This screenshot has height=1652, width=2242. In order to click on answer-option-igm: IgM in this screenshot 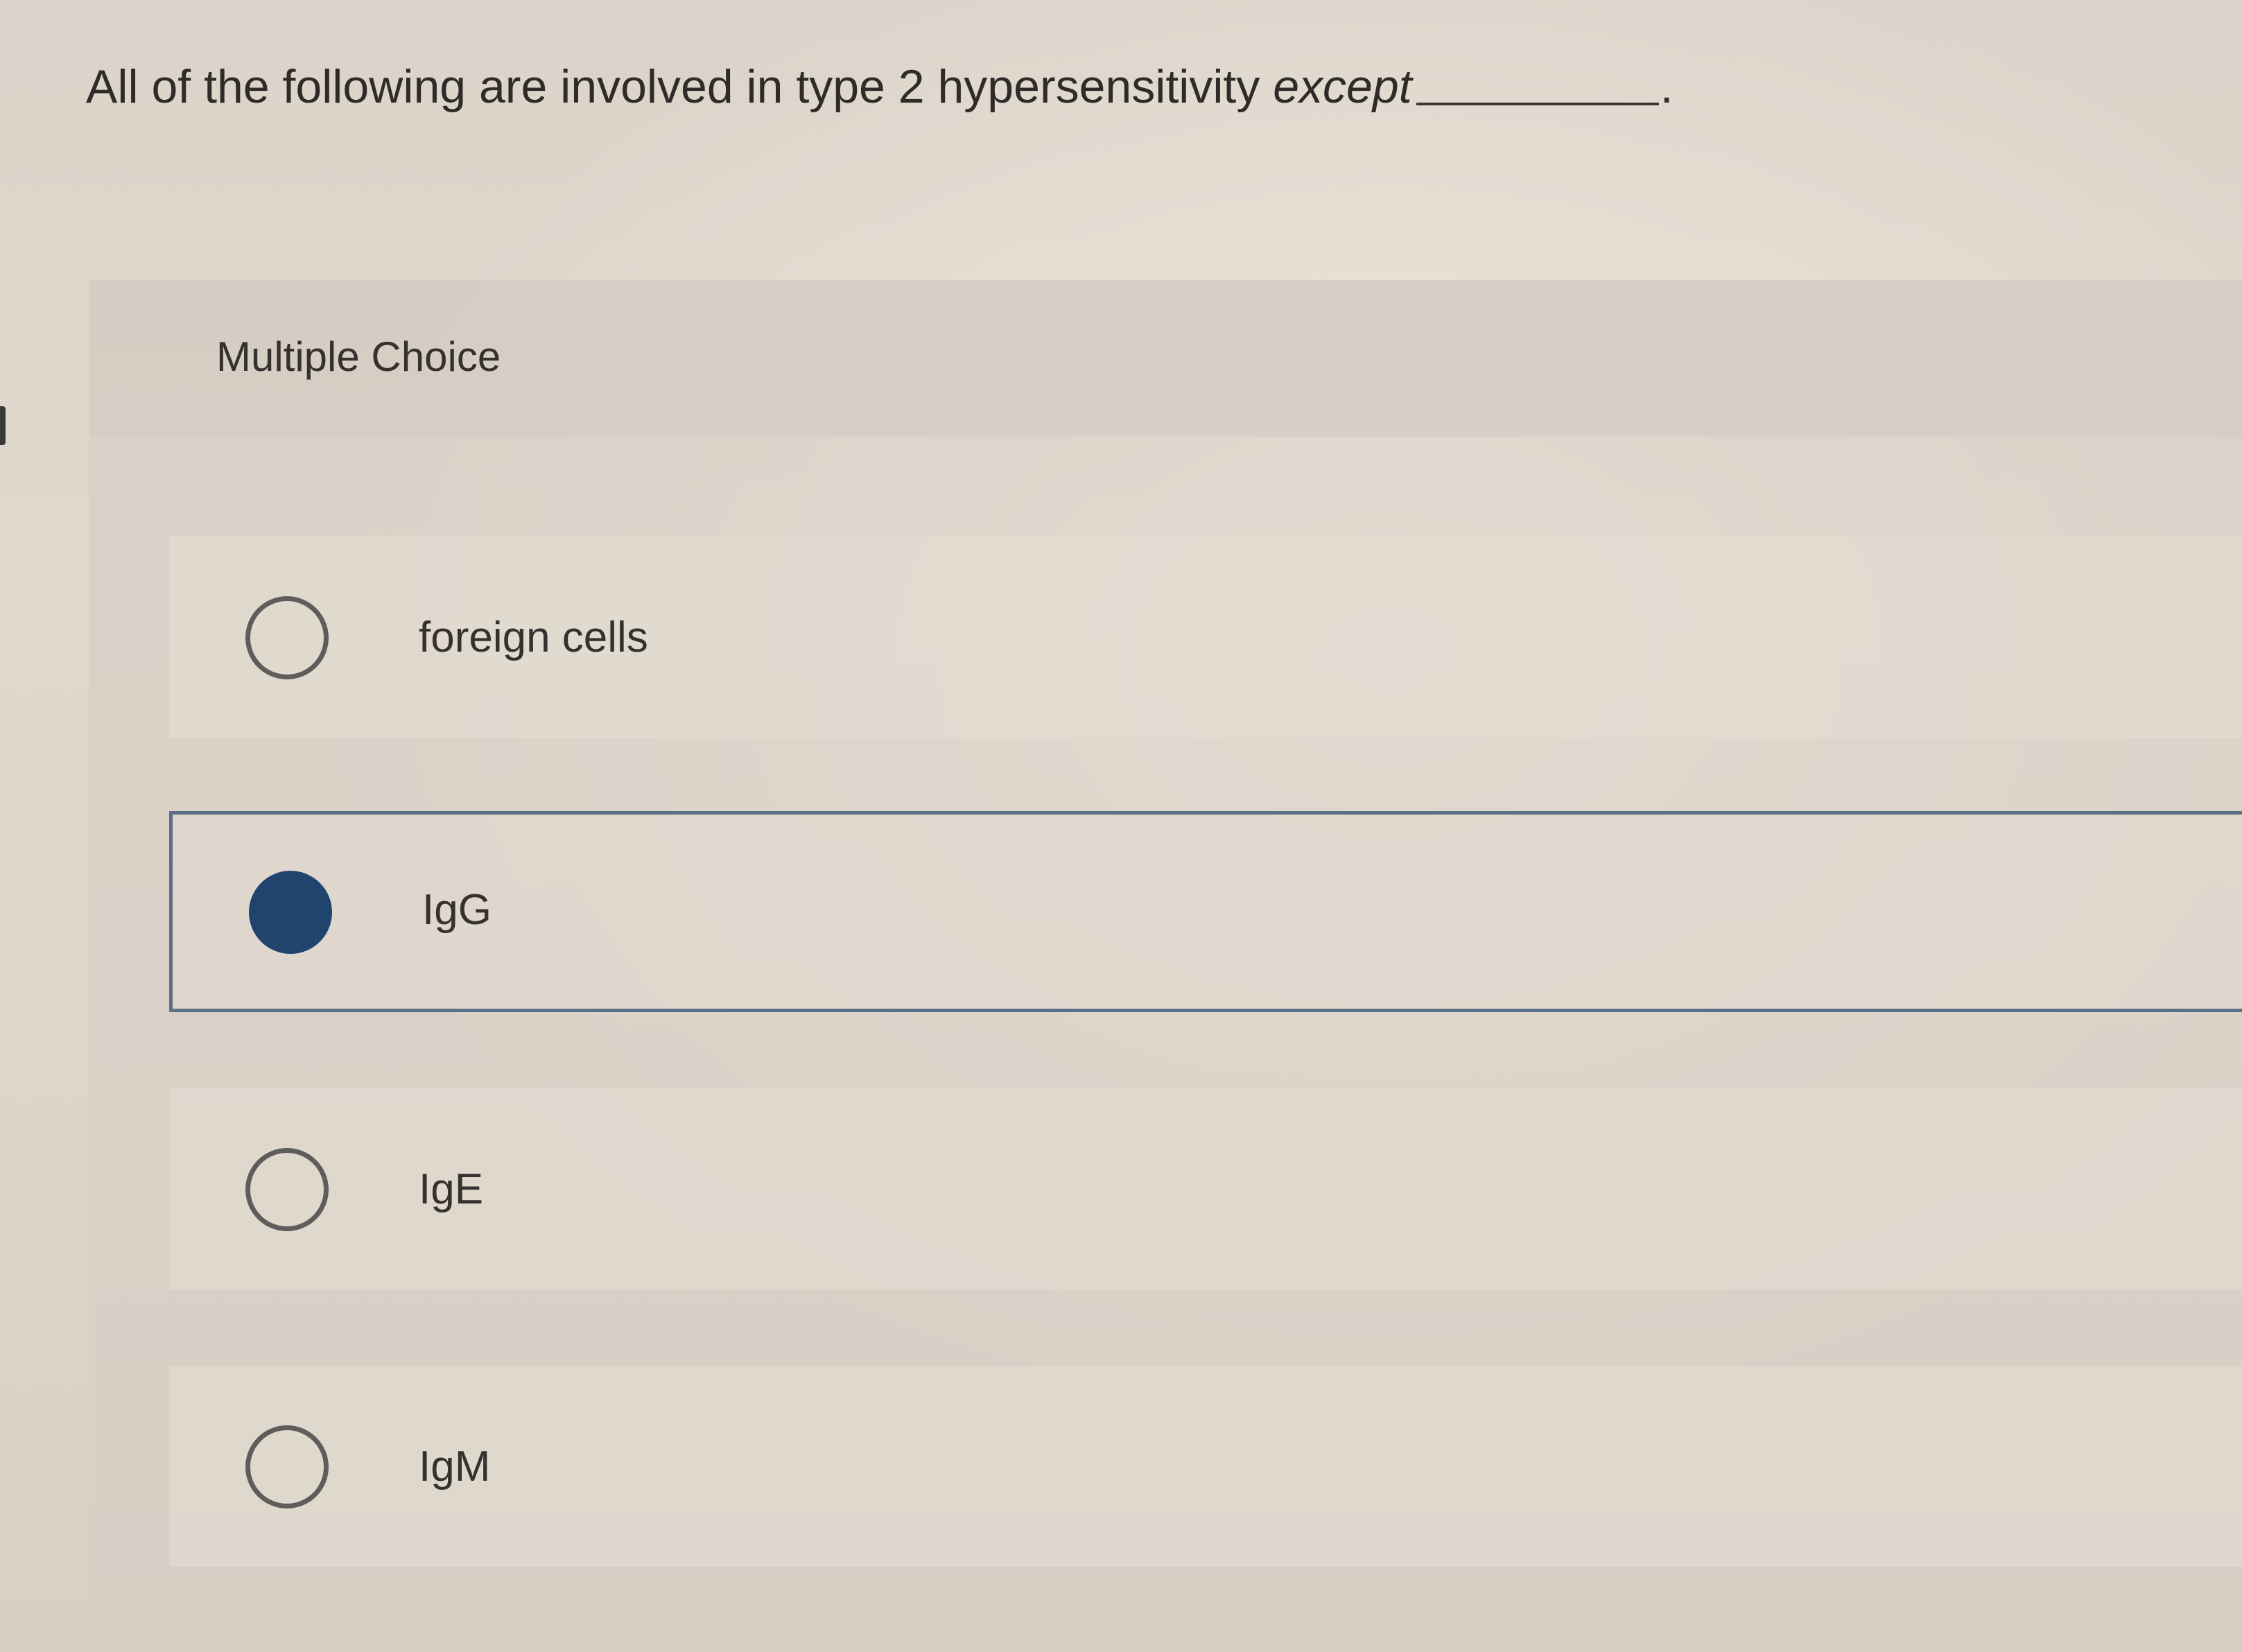, I will do `click(1205, 1466)`.